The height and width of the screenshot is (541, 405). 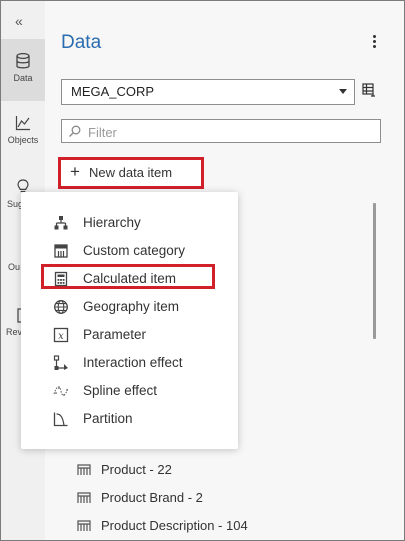 I want to click on menu-item-hierarchy: Hierarchy, so click(x=129, y=223).